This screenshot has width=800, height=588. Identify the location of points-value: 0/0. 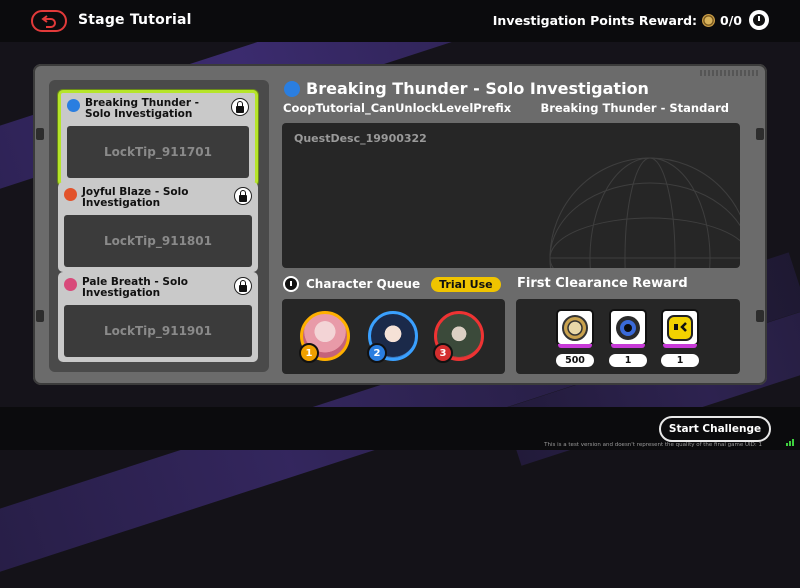
(731, 20).